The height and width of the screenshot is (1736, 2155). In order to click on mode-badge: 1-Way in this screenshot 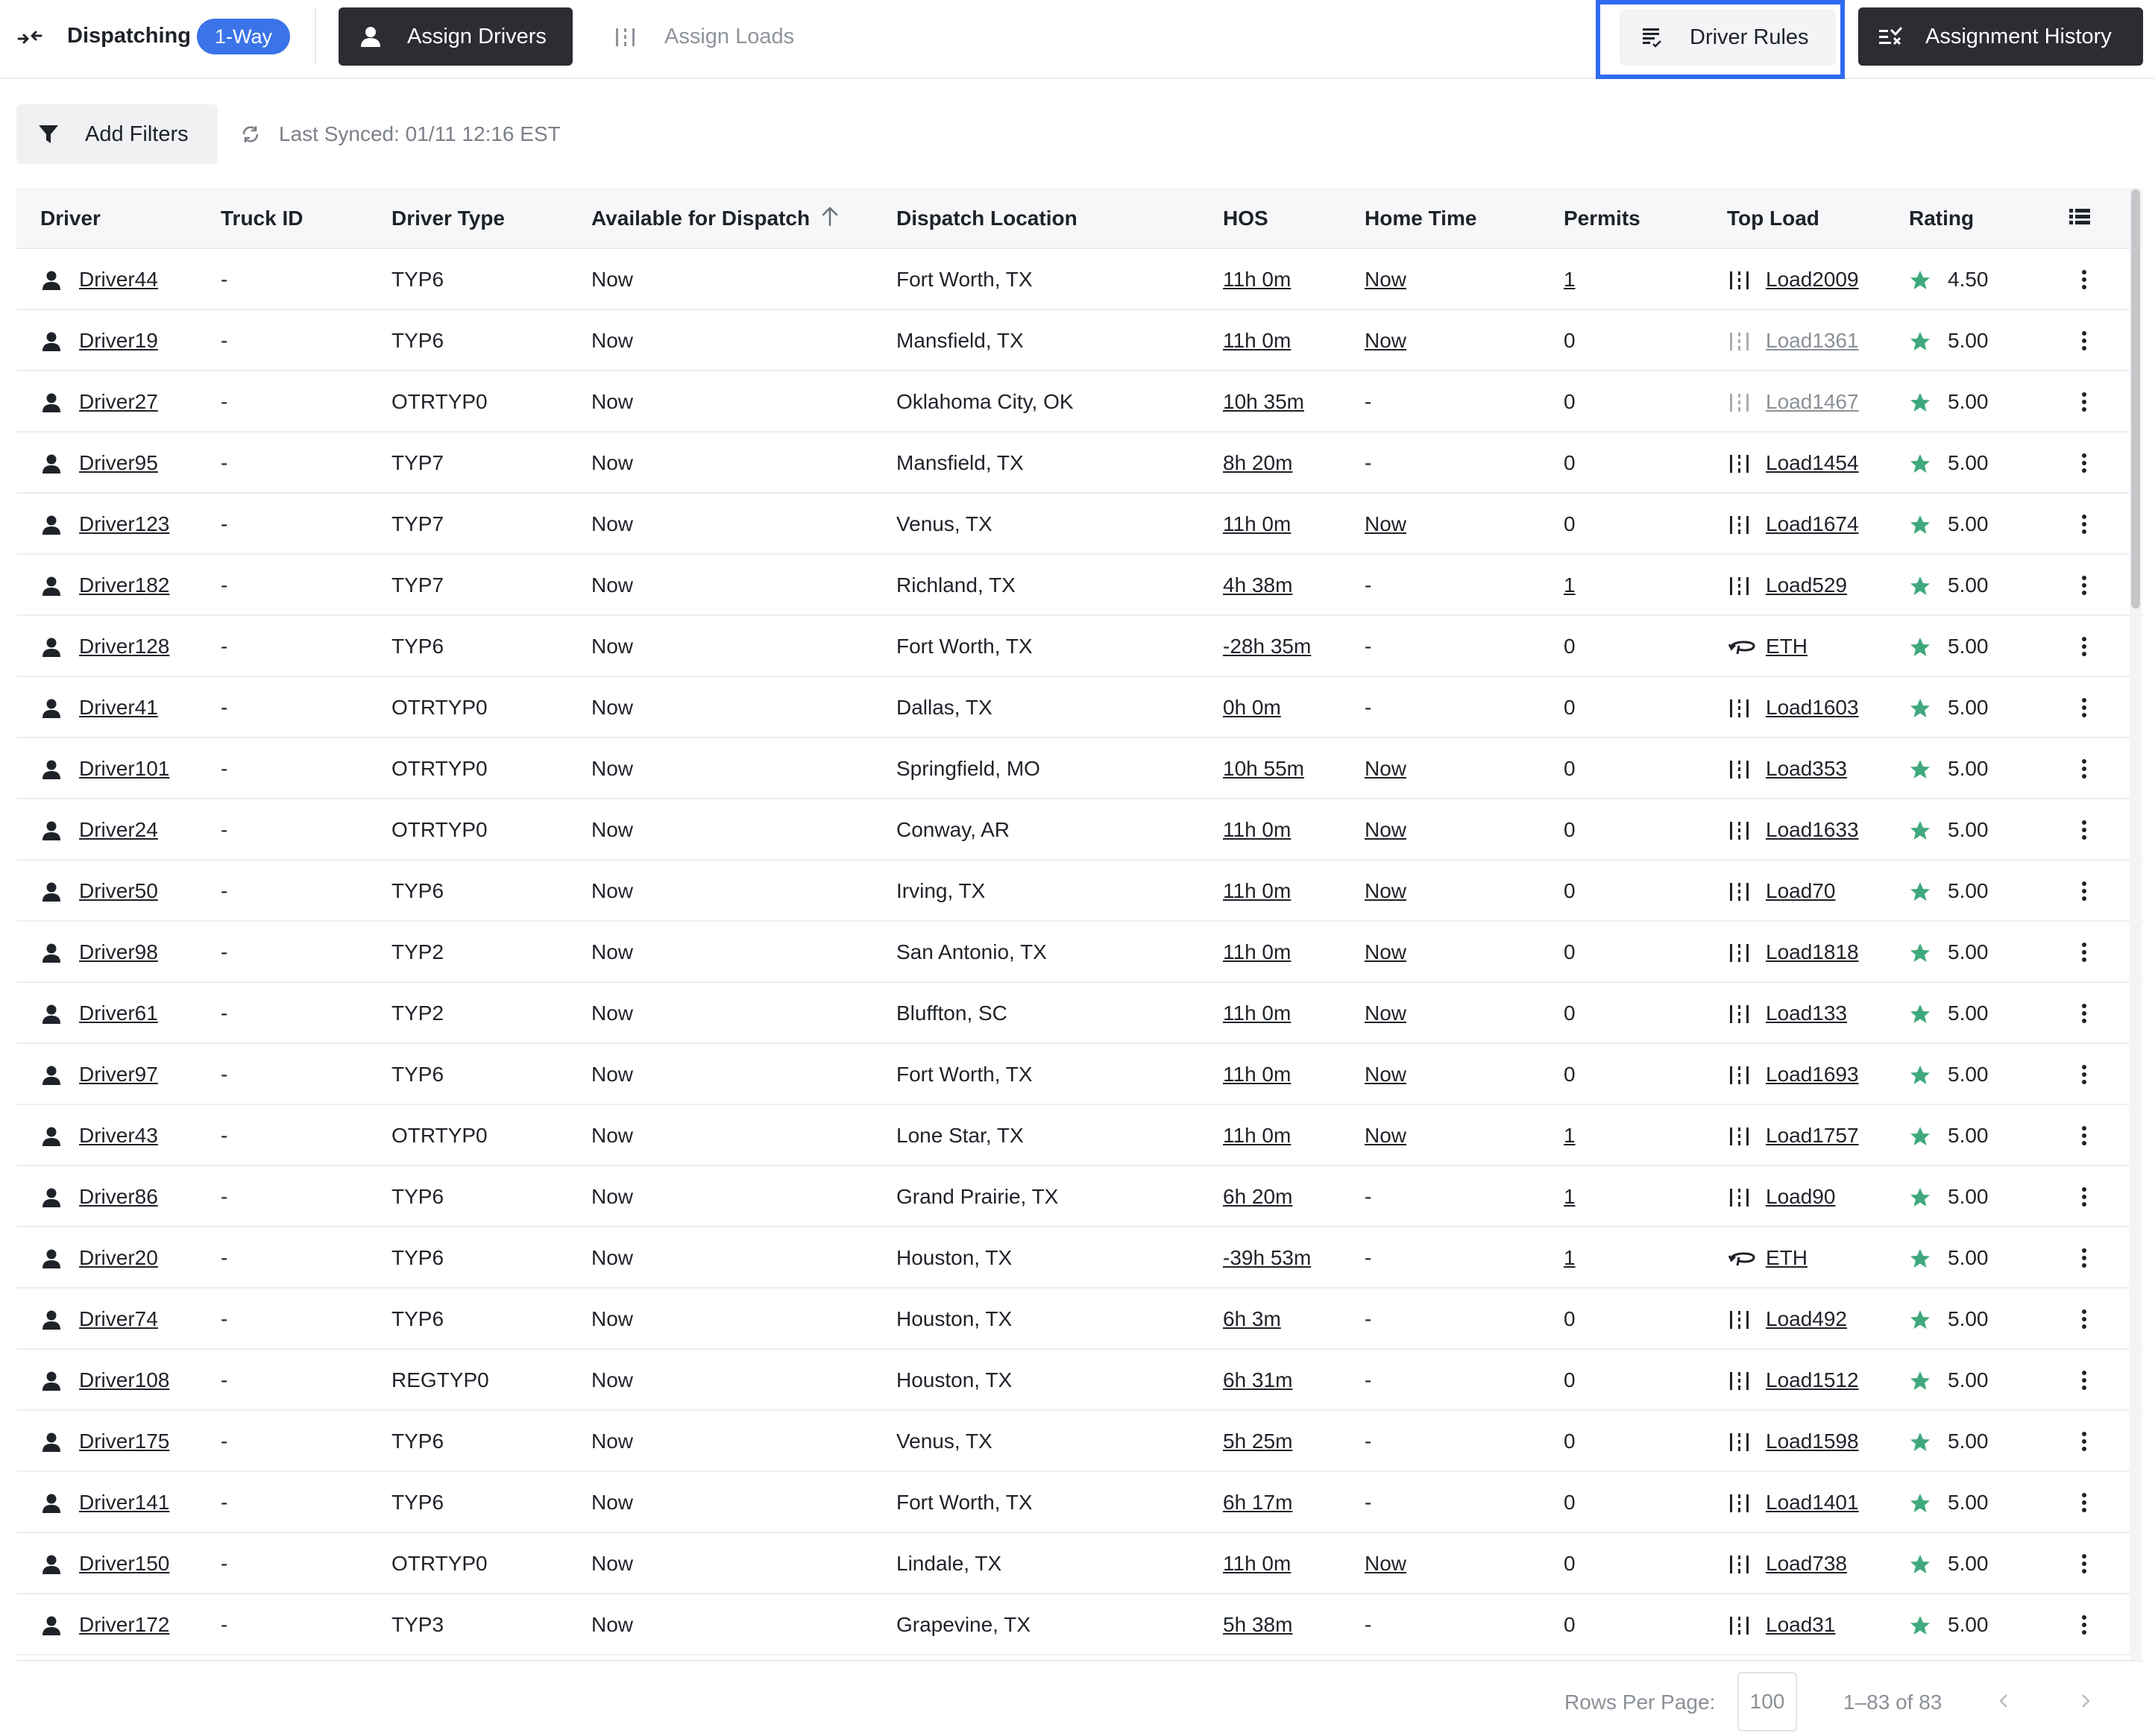, I will do `click(244, 36)`.